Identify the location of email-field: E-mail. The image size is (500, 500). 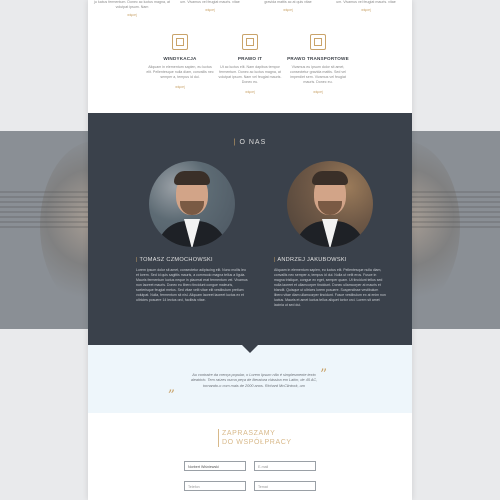
(285, 466).